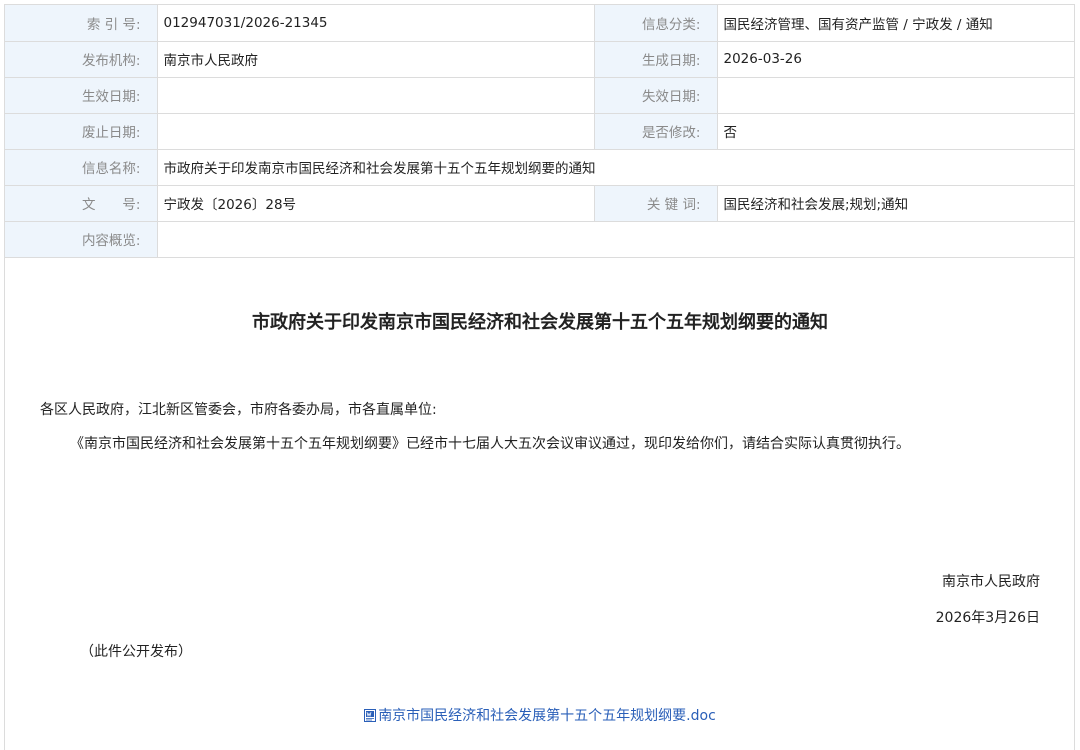 The image size is (1080, 750). What do you see at coordinates (895, 131) in the screenshot?
I see `modified-value: 否` at bounding box center [895, 131].